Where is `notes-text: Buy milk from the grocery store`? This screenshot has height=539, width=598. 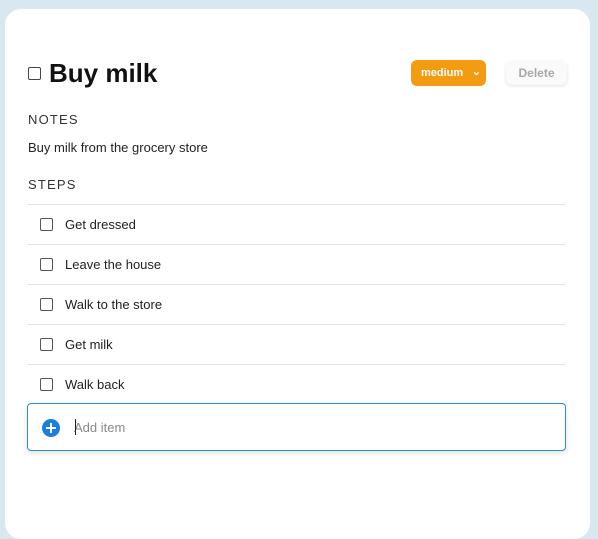
notes-text: Buy milk from the grocery store is located at coordinates (118, 147).